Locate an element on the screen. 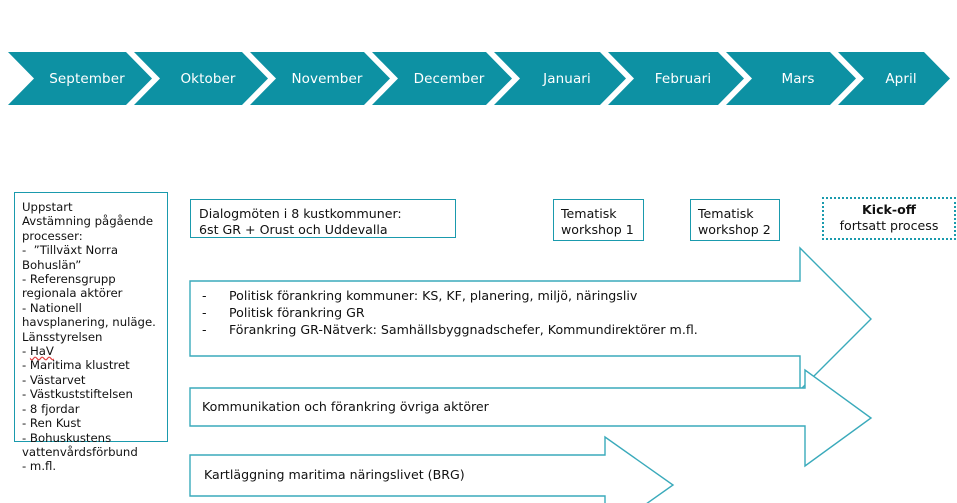 This screenshot has width=957, height=503. tematisk-workshop-1-box: Tematisk workshop 1 is located at coordinates (598, 220).